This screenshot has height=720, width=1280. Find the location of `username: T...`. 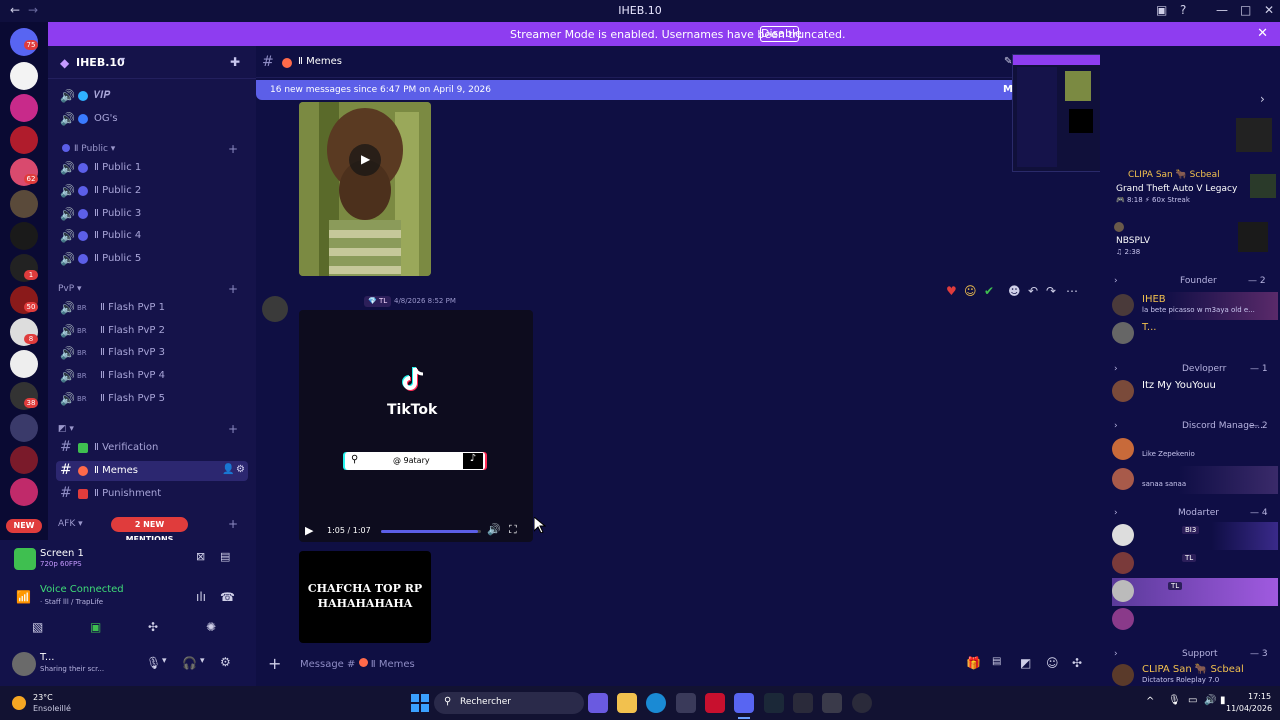

username: T... is located at coordinates (47, 657).